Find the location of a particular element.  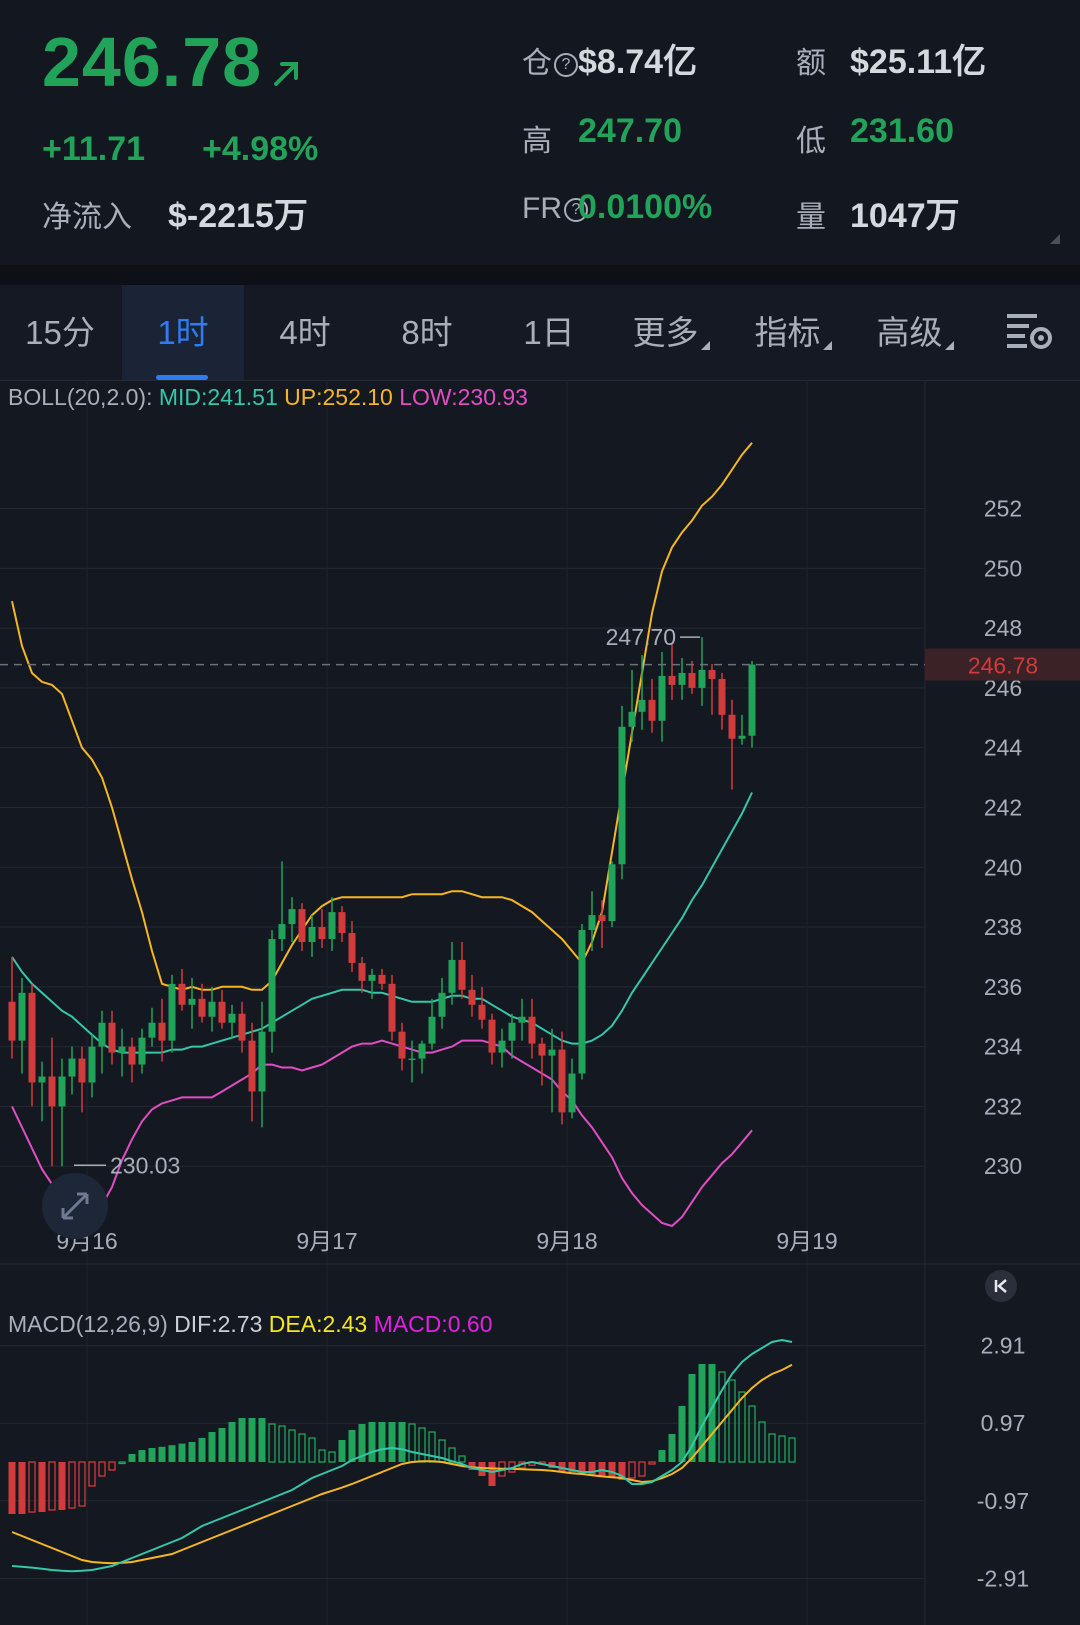

arrow-up-right-icon is located at coordinates (286, 74).